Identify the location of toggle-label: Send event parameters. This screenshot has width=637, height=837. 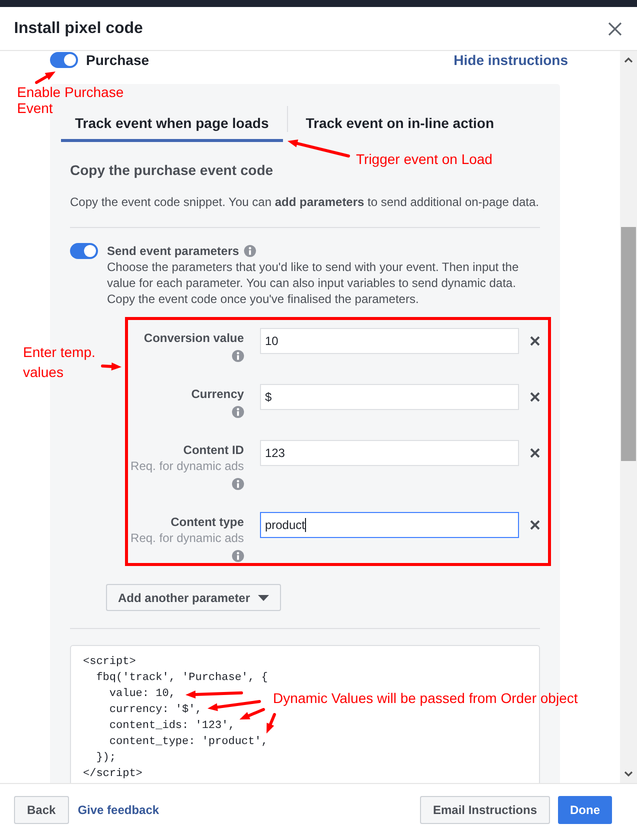
(173, 251).